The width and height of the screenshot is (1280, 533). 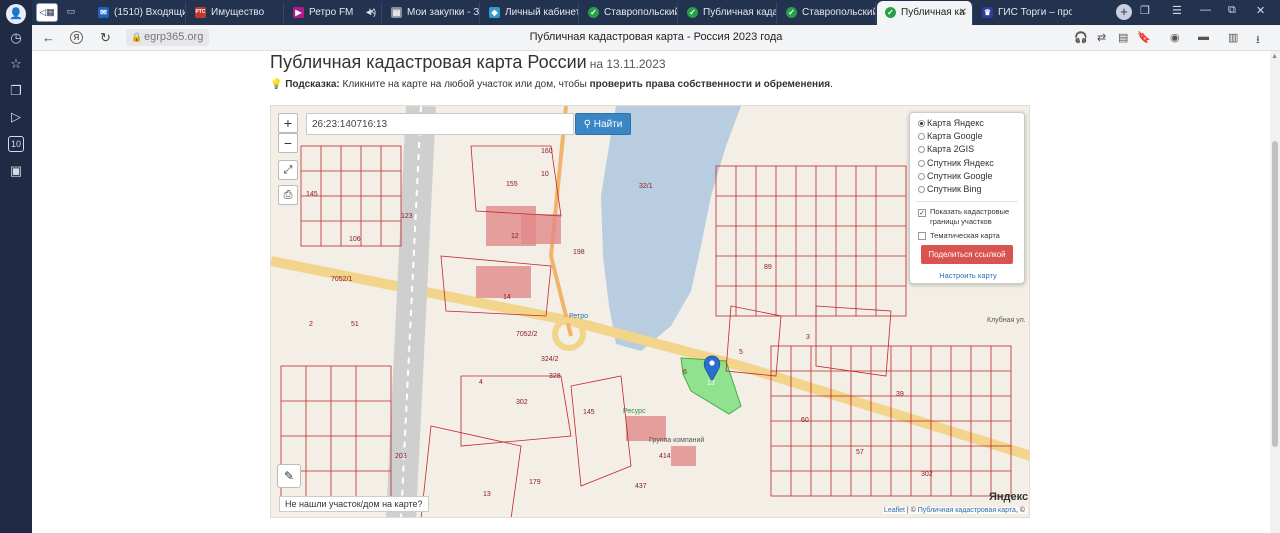 What do you see at coordinates (925, 13) in the screenshot?
I see `tab-cadastral-active: ✓ Публичная ка ✕` at bounding box center [925, 13].